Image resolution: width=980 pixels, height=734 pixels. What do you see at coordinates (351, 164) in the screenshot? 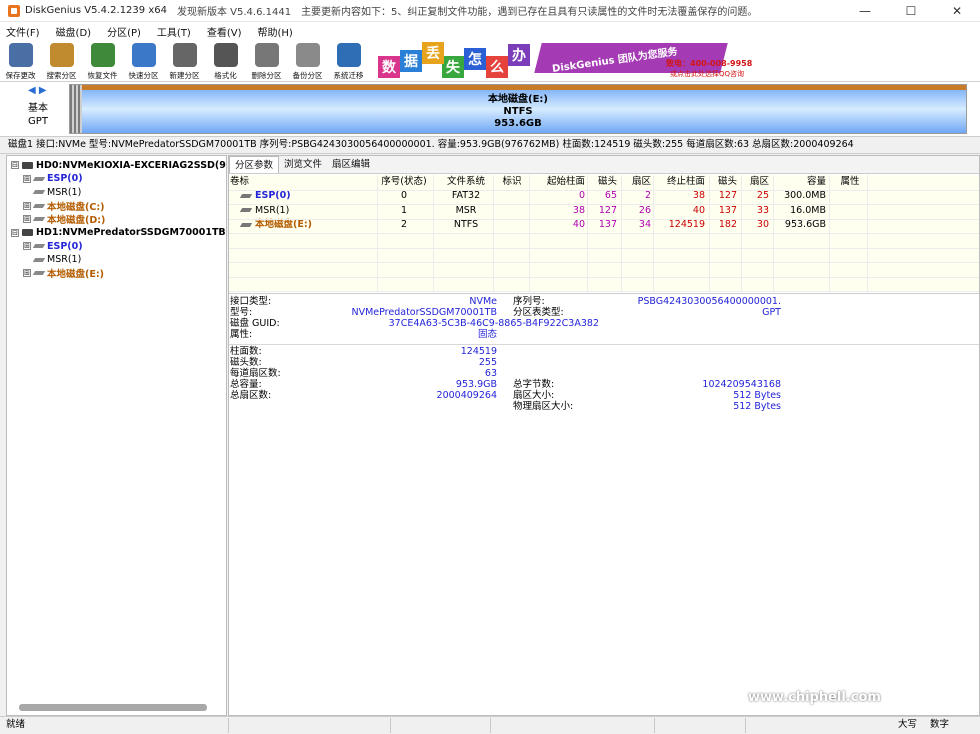
I see `tab-sector-editor: 扇区编辑` at bounding box center [351, 164].